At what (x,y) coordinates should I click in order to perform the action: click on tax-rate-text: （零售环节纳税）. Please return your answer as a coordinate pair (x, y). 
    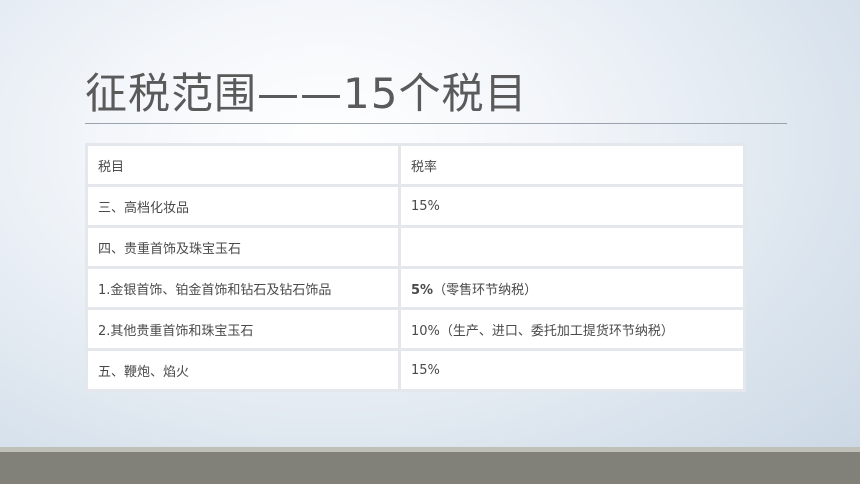
    Looking at the image, I should click on (485, 290).